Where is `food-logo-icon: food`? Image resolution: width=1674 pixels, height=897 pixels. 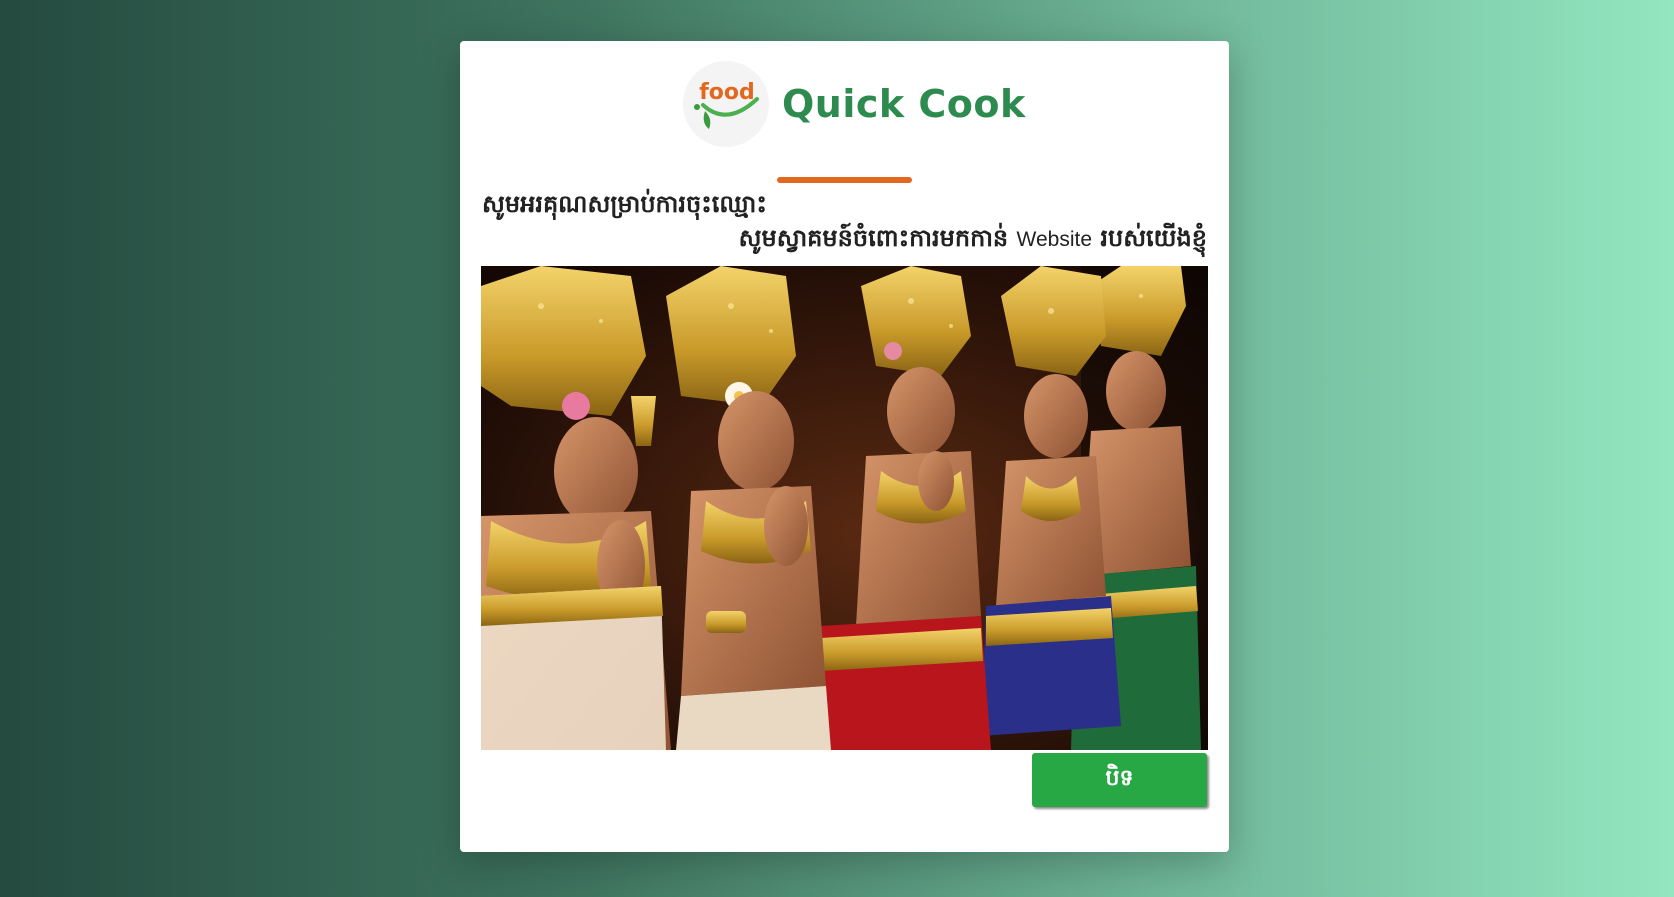 food-logo-icon: food is located at coordinates (726, 104).